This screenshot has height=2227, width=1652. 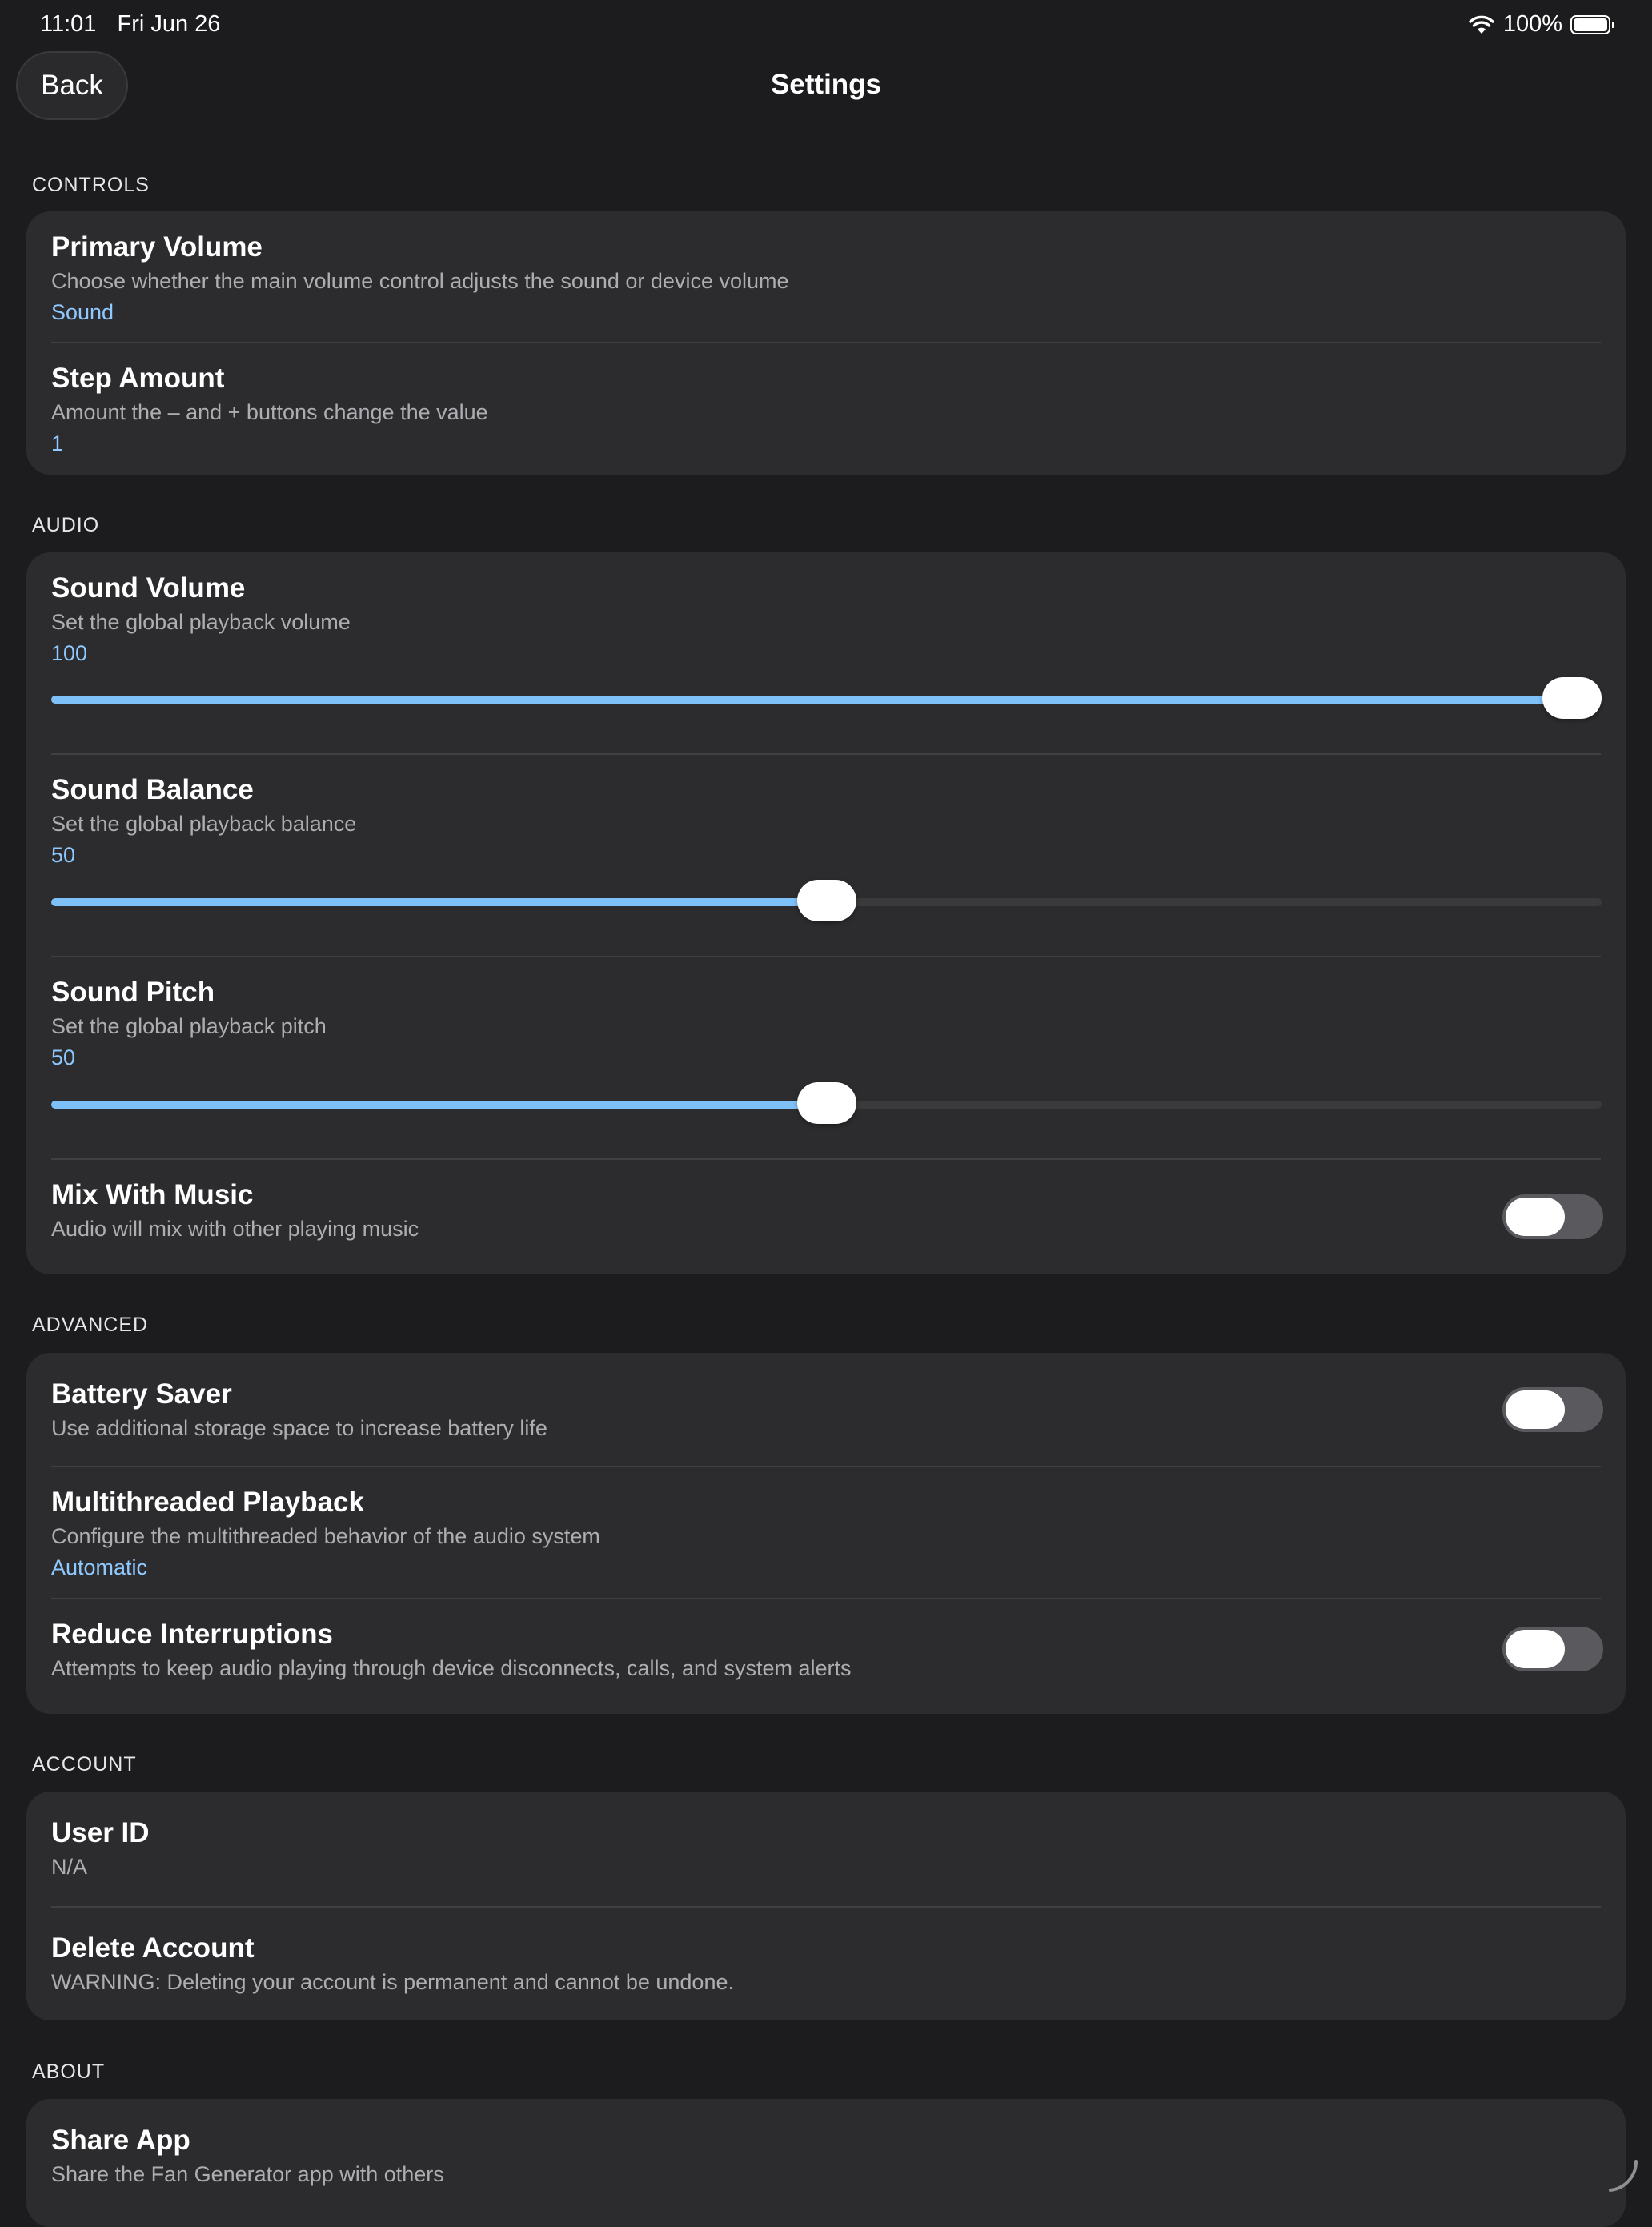 What do you see at coordinates (247, 2174) in the screenshot?
I see `setting-description: Share the Fan Generator app with others` at bounding box center [247, 2174].